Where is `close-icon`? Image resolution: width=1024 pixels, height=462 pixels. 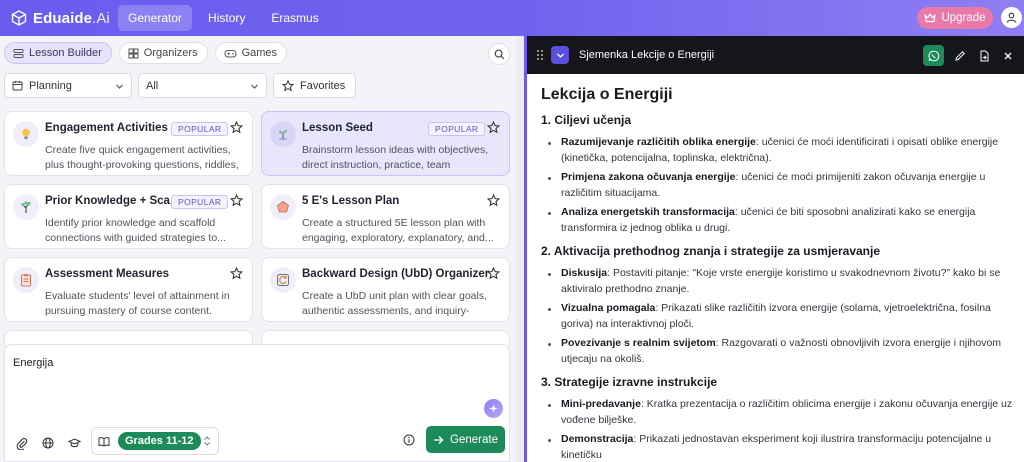 close-icon is located at coordinates (1007, 55).